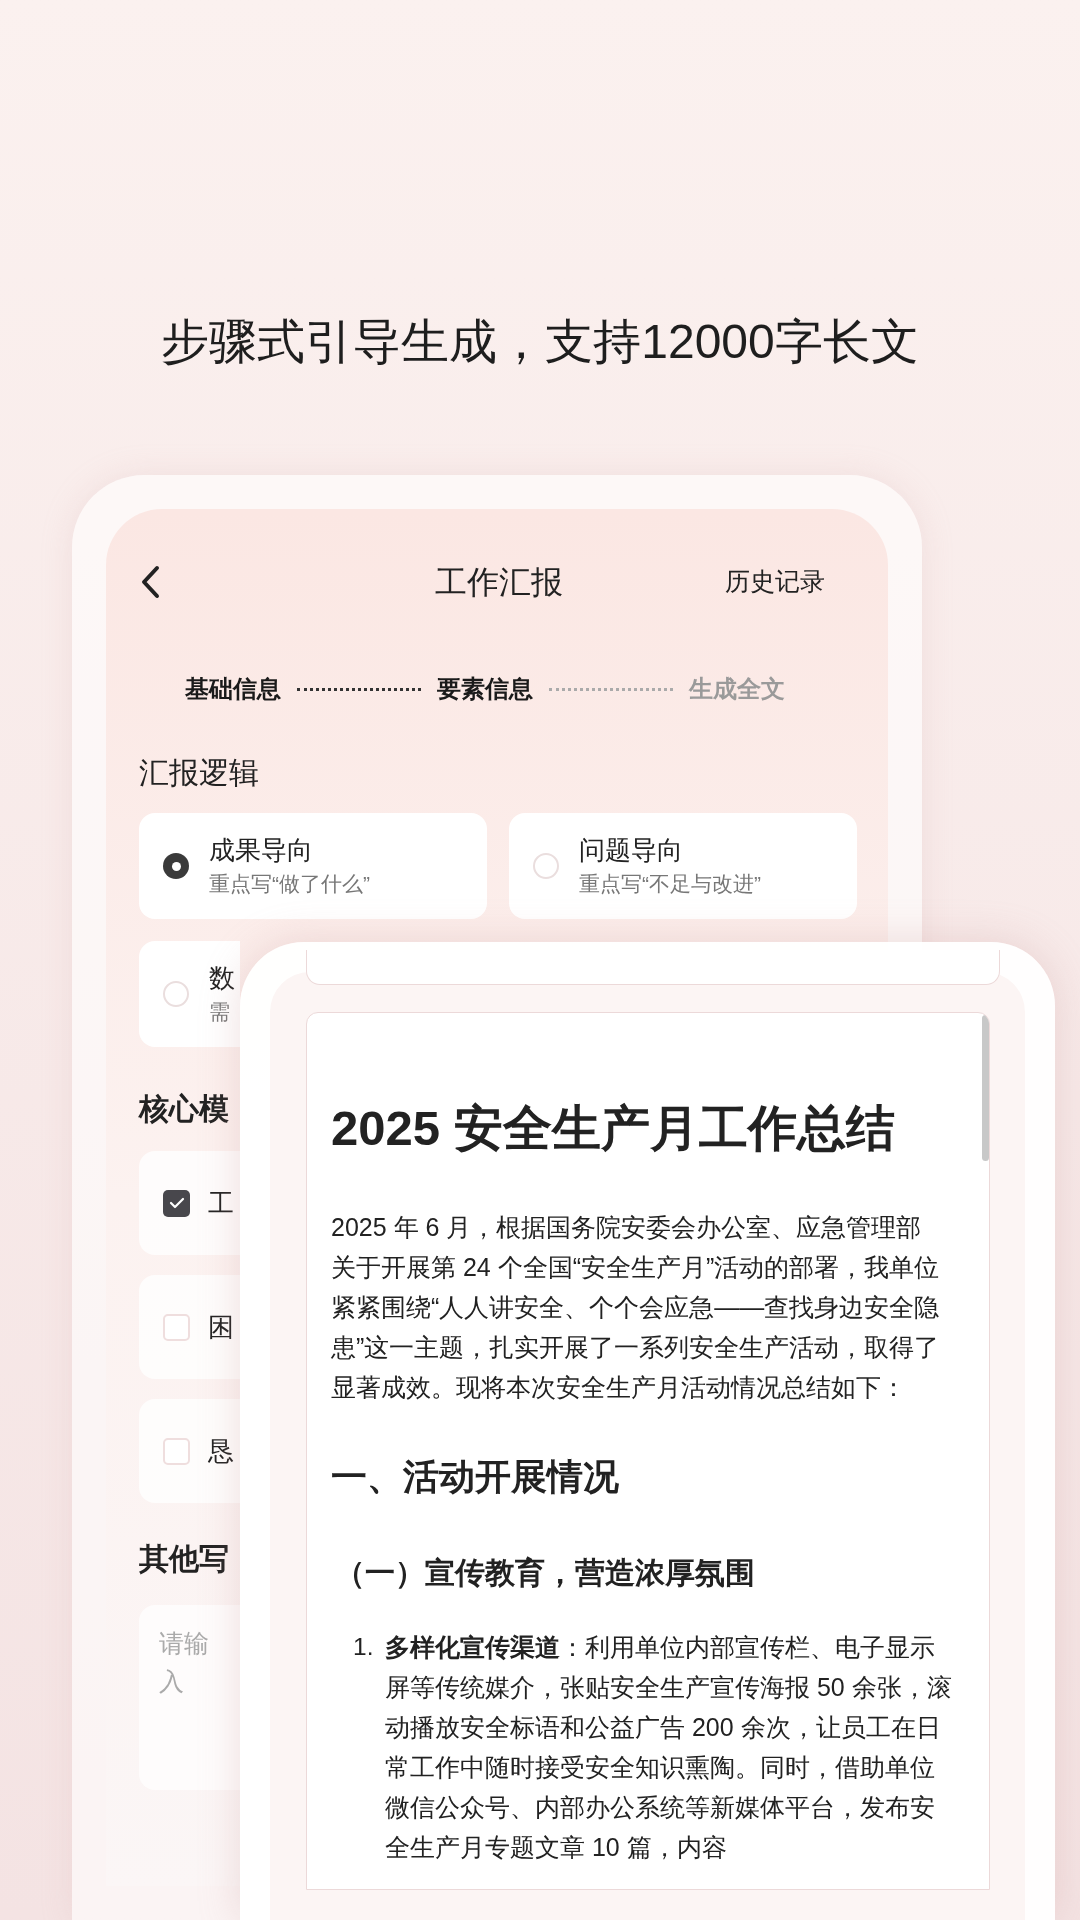  What do you see at coordinates (485, 689) in the screenshot?
I see `step-label: 要素信息` at bounding box center [485, 689].